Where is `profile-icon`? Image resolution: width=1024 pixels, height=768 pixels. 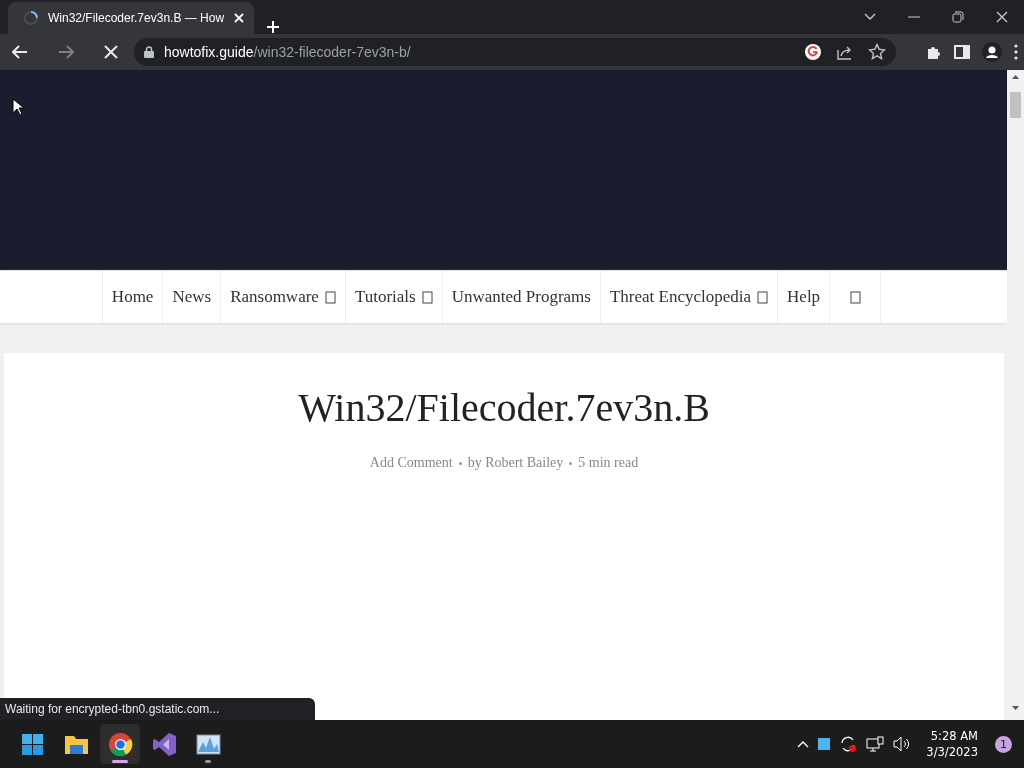 profile-icon is located at coordinates (992, 52).